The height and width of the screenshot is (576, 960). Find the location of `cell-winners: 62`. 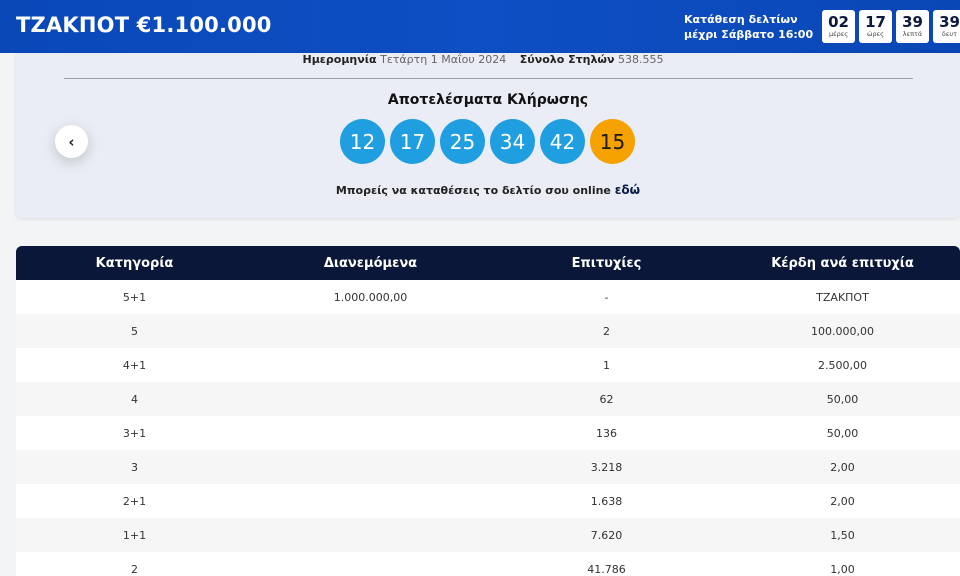

cell-winners: 62 is located at coordinates (606, 399).